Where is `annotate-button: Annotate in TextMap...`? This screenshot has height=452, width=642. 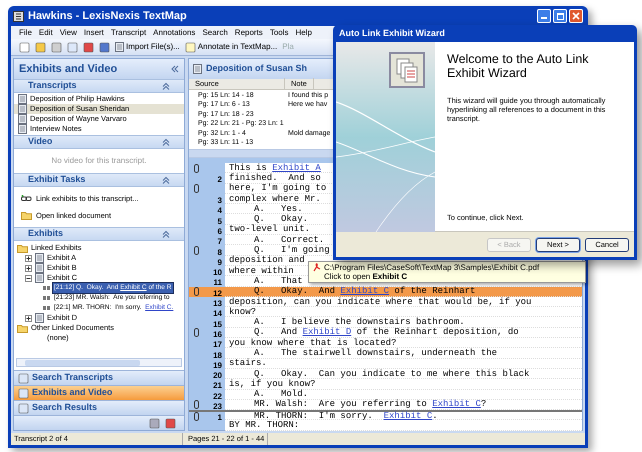 annotate-button: Annotate in TextMap... is located at coordinates (231, 47).